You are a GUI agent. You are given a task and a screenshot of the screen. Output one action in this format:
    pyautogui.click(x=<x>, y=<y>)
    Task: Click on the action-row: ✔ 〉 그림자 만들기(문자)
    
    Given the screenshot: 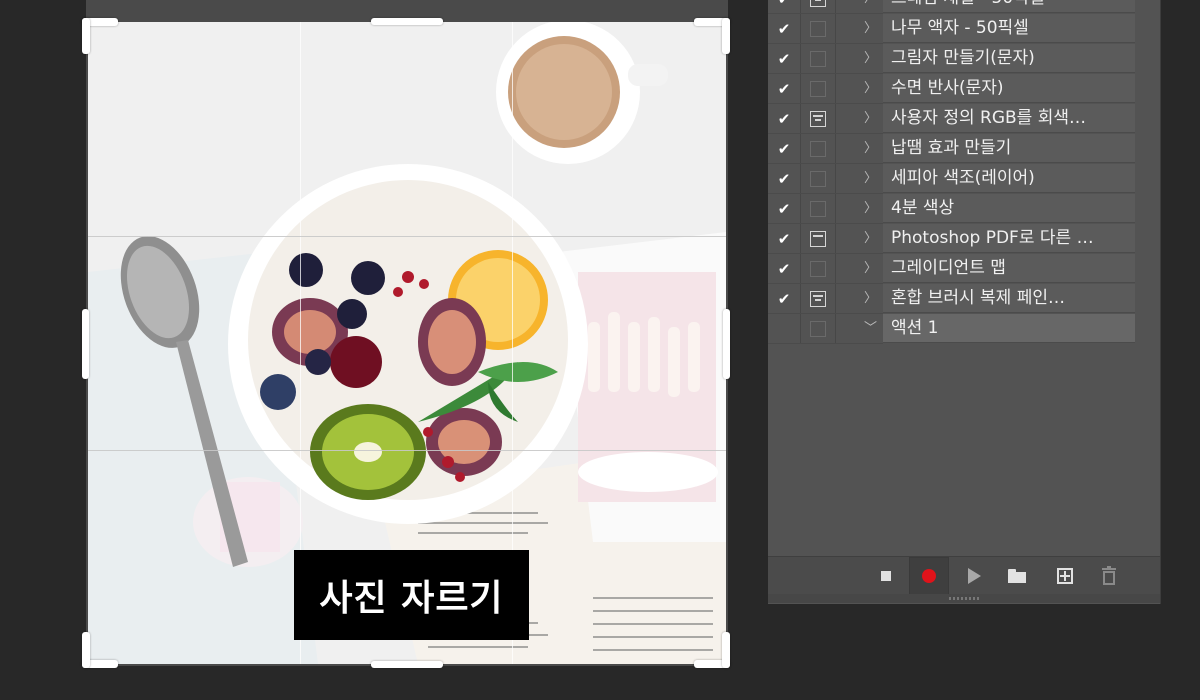 What is the action you would take?
    pyautogui.click(x=964, y=59)
    